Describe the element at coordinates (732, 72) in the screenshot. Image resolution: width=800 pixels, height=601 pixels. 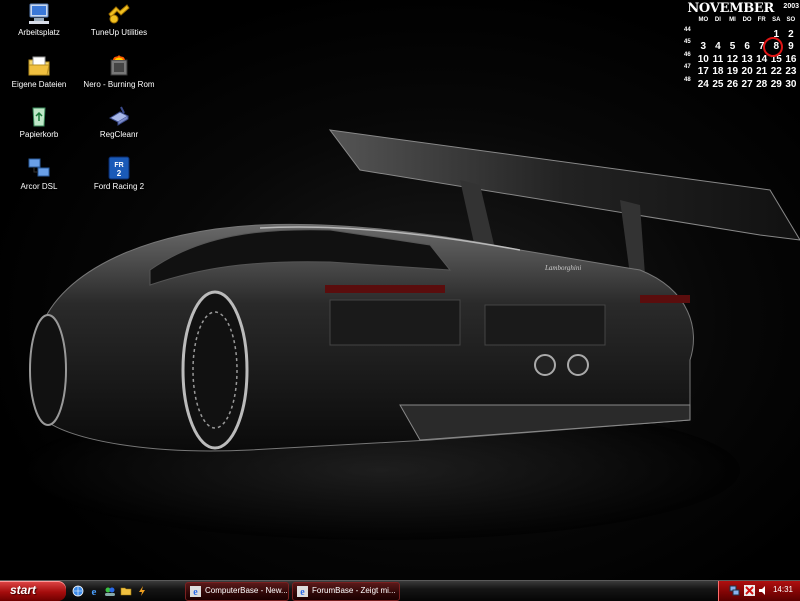
I see `calendar-day: 19` at that location.